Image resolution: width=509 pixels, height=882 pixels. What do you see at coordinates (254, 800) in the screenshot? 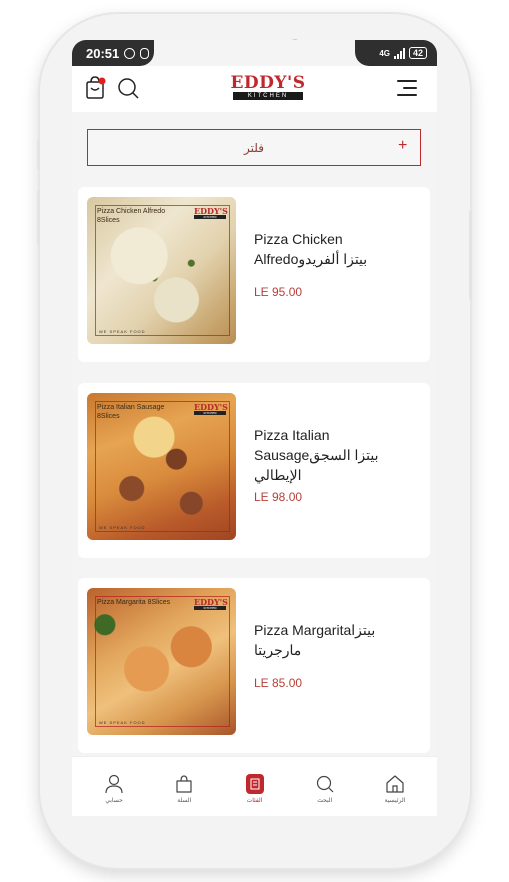
I see `nav-categories-label: الفئات` at bounding box center [254, 800].